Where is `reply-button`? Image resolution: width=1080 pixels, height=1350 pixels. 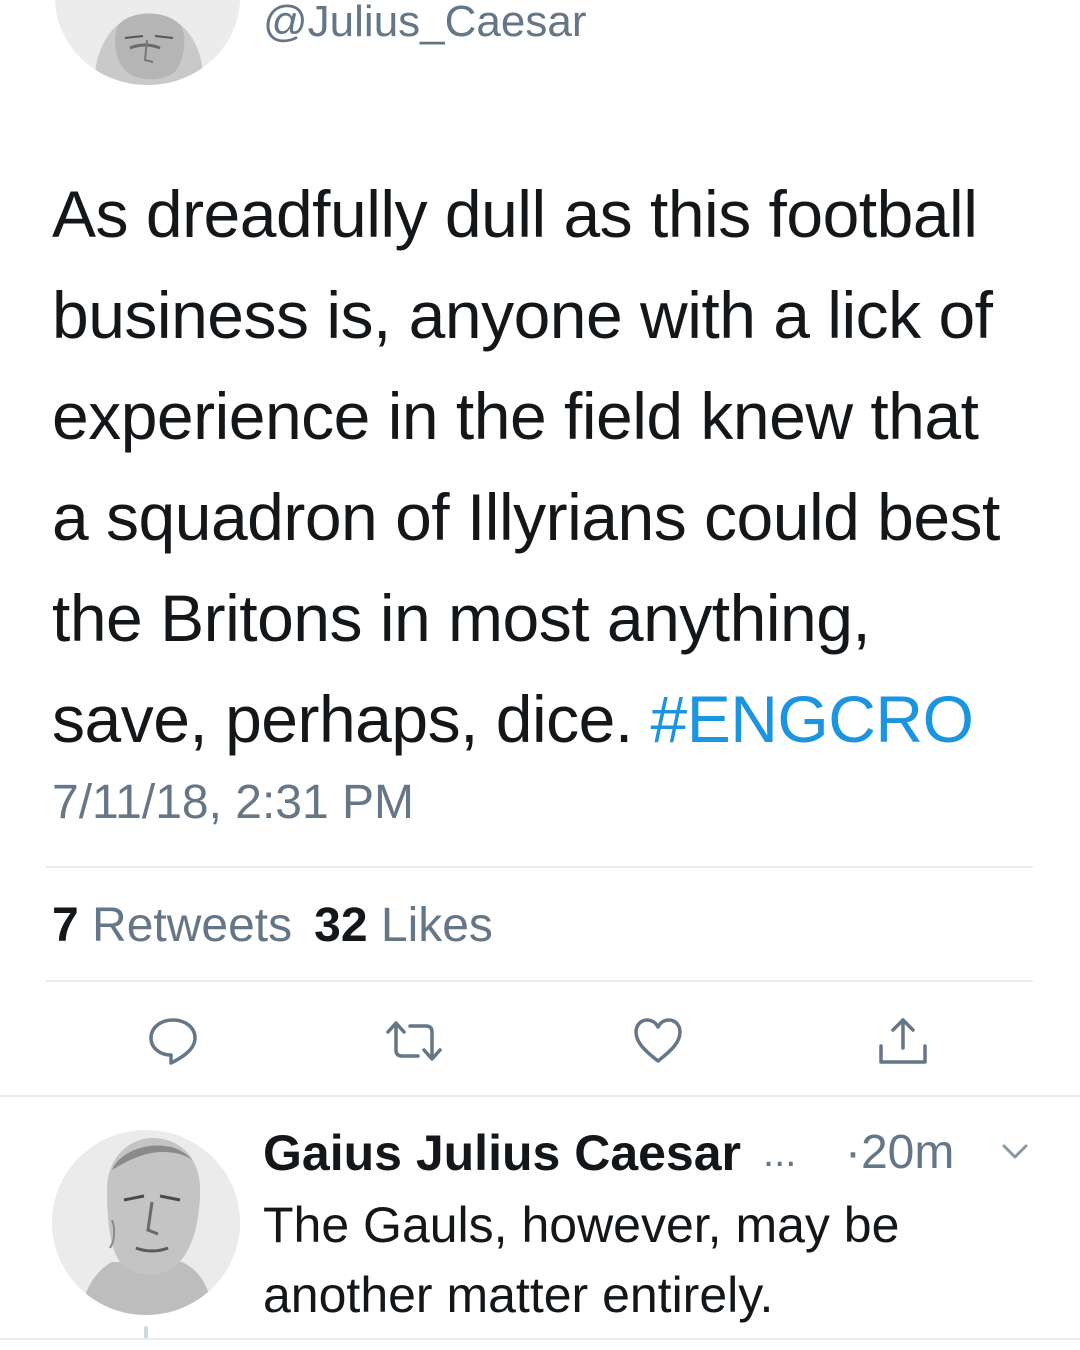
reply-button is located at coordinates (173, 1041).